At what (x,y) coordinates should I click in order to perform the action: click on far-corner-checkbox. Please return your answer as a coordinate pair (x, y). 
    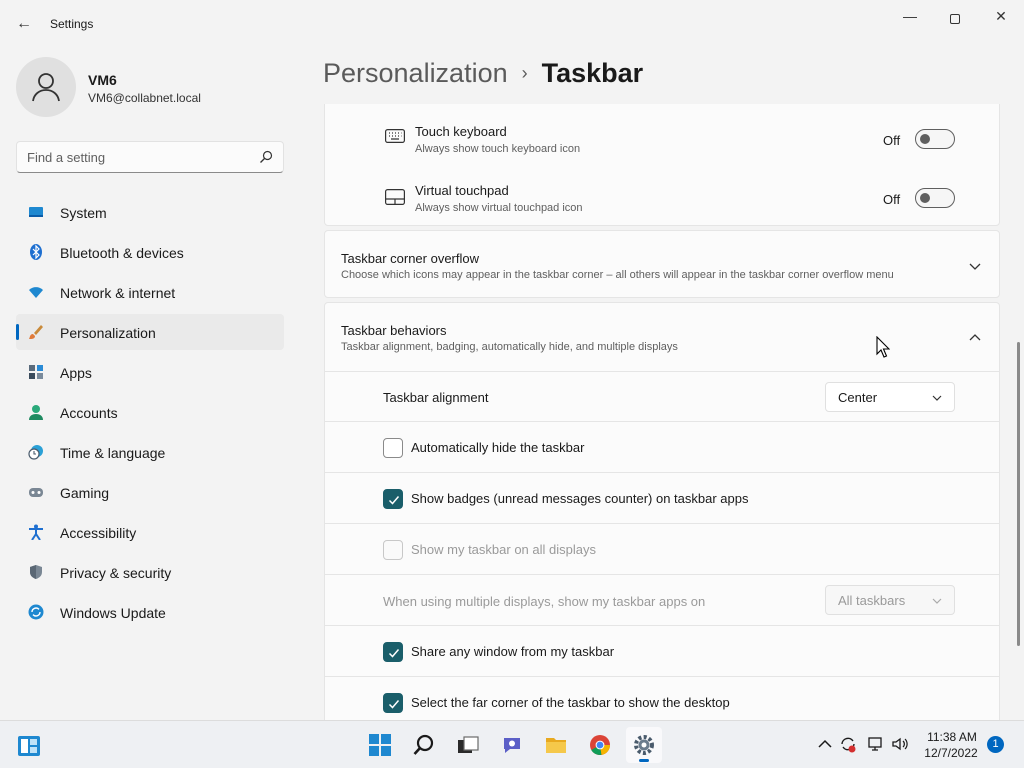
    Looking at the image, I should click on (393, 703).